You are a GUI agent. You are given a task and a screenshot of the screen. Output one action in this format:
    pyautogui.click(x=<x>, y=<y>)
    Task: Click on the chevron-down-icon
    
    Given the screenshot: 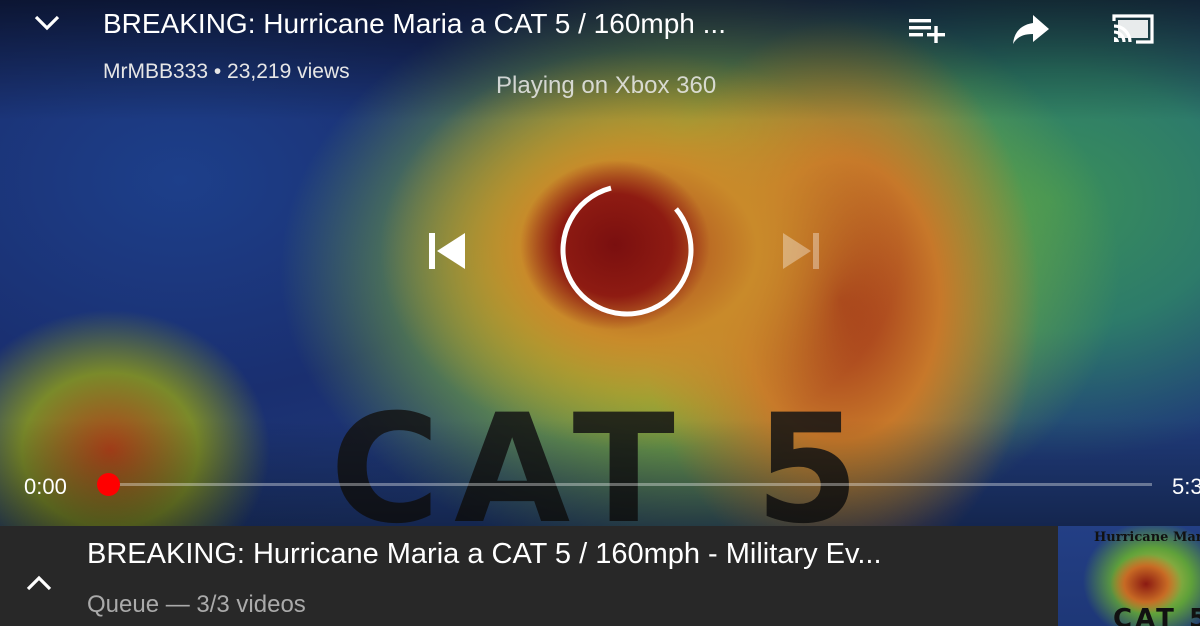 What is the action you would take?
    pyautogui.click(x=47, y=23)
    